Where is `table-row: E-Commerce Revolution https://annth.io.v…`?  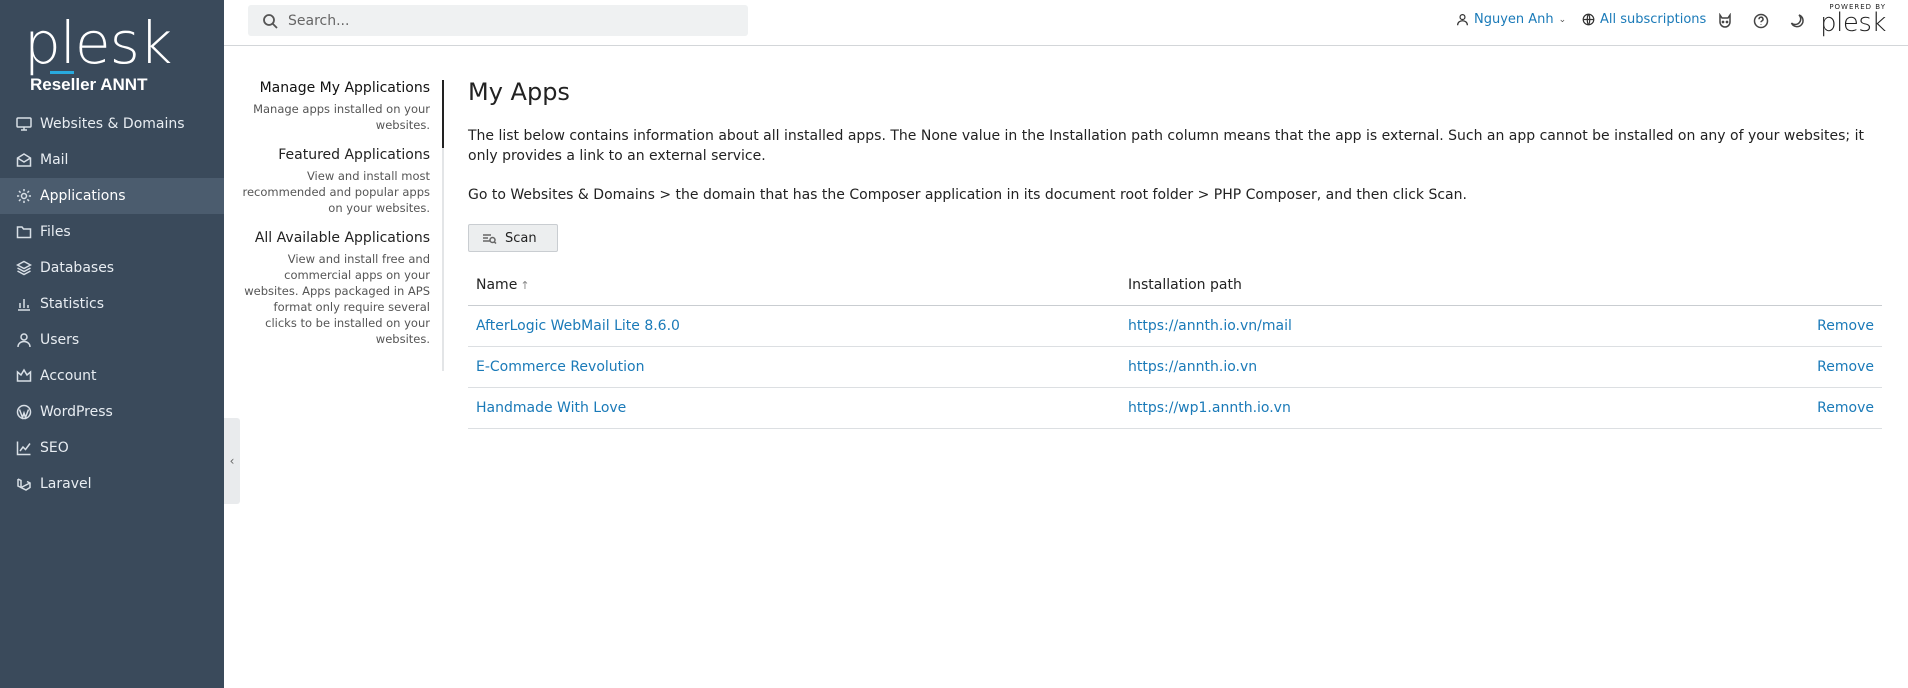
table-row: E-Commerce Revolution https://annth.io.v… is located at coordinates (1175, 367).